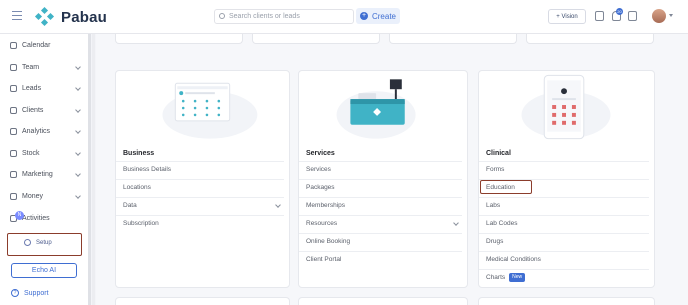 The image size is (688, 305). Describe the element at coordinates (380, 188) in the screenshot. I see `settings-link-packages: Packages` at that location.